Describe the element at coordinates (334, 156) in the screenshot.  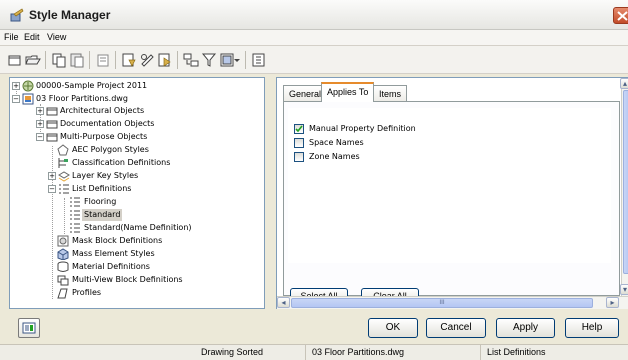
I see `checkbox-label: Zone Names` at that location.